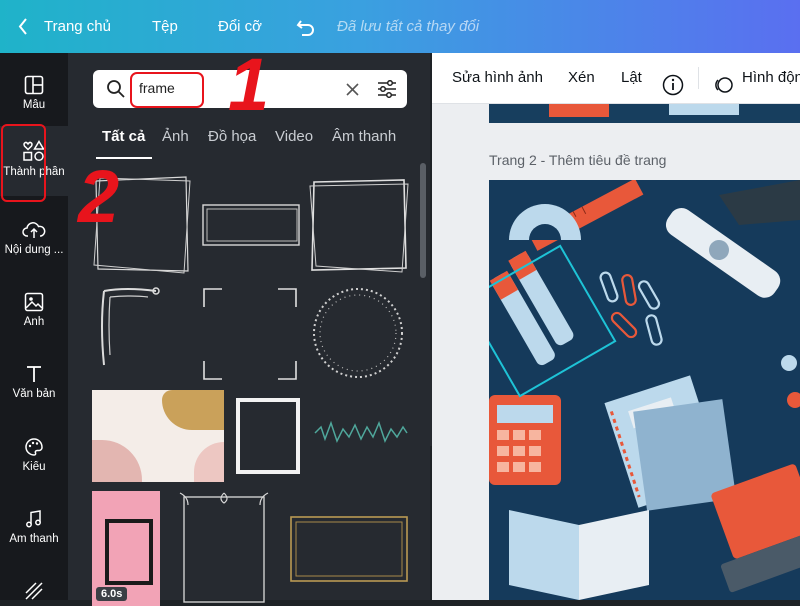 This screenshot has width=800, height=606. I want to click on page-1-preview, so click(644, 113).